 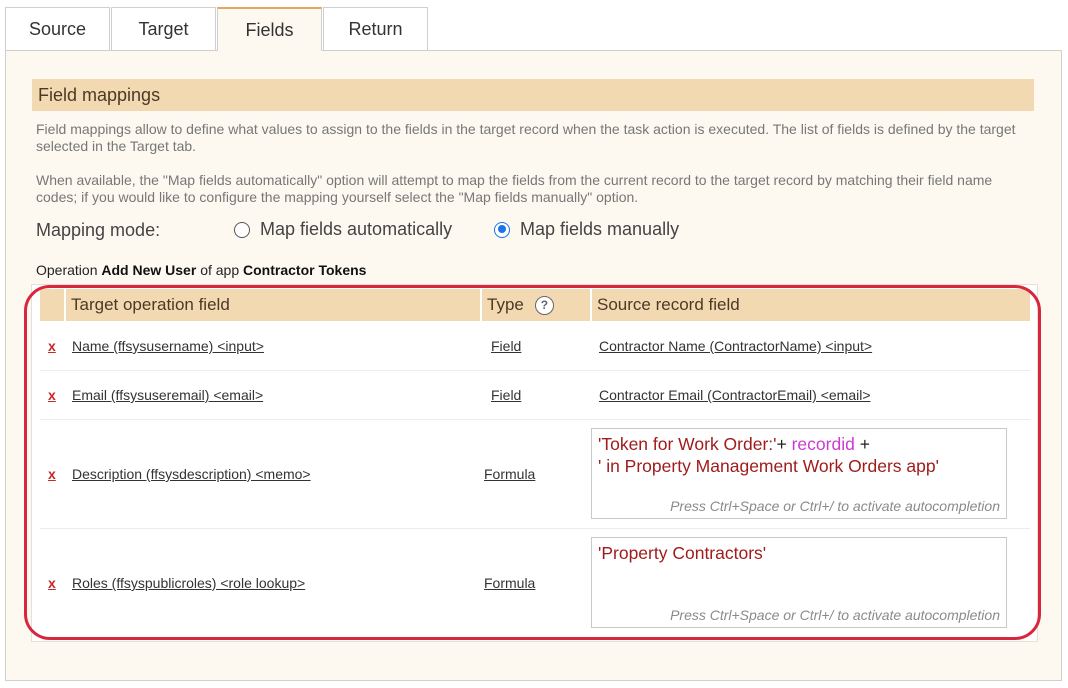 I want to click on tab-fields: Fields, so click(x=269, y=29).